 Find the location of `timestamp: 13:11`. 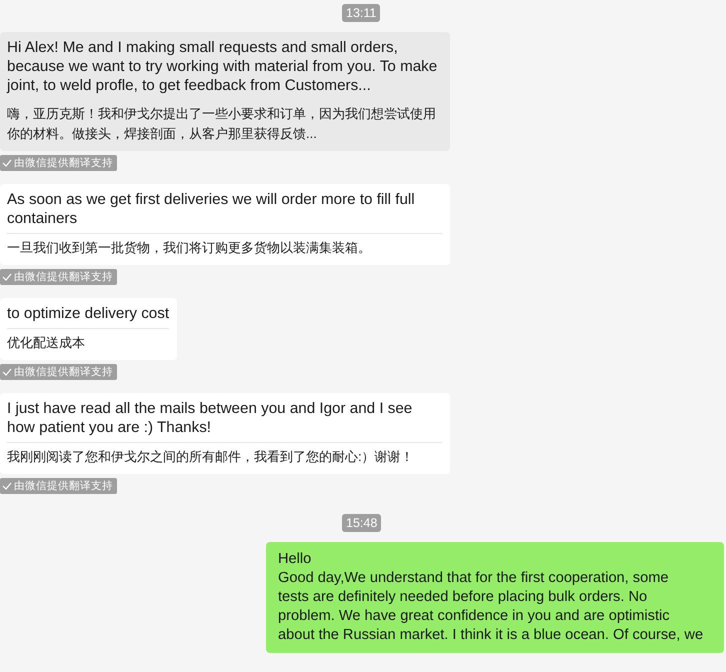

timestamp: 13:11 is located at coordinates (361, 13).